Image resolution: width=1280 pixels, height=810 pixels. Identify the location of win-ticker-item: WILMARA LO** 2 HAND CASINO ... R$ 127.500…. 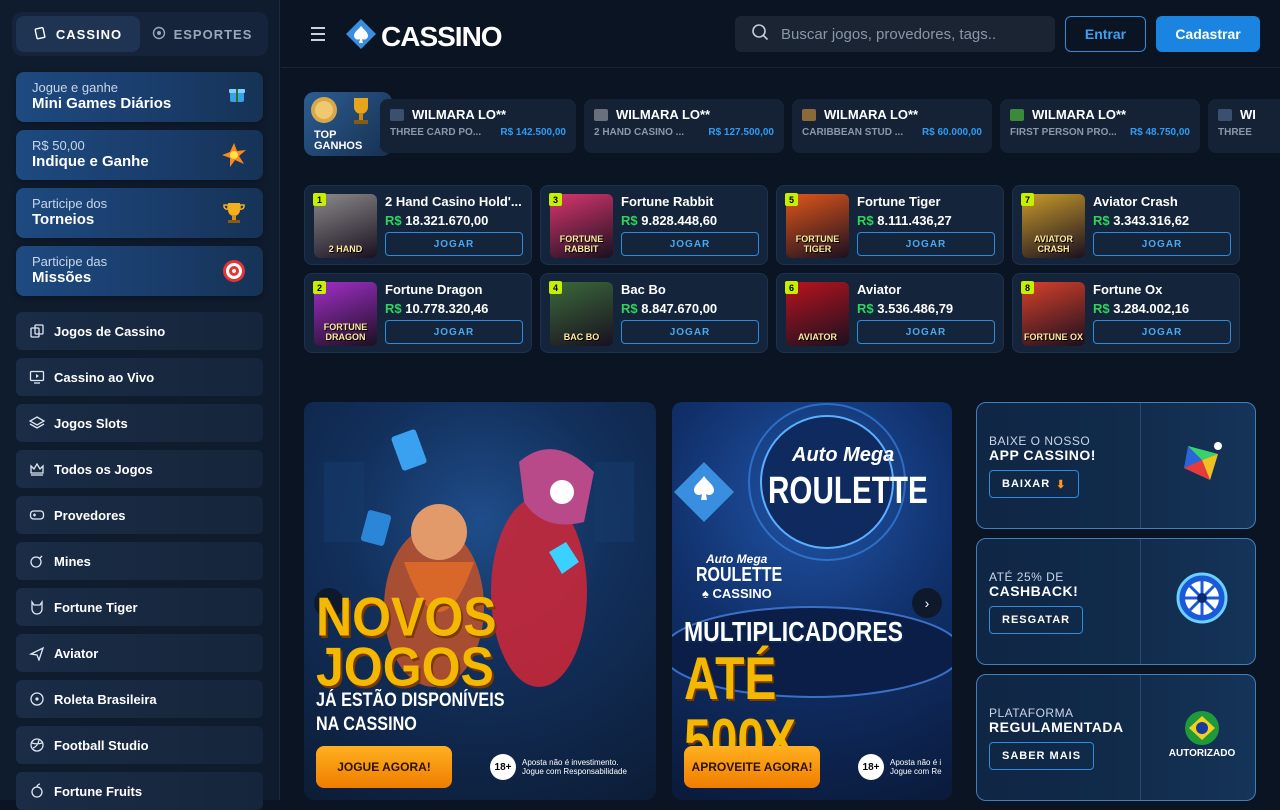
(684, 126).